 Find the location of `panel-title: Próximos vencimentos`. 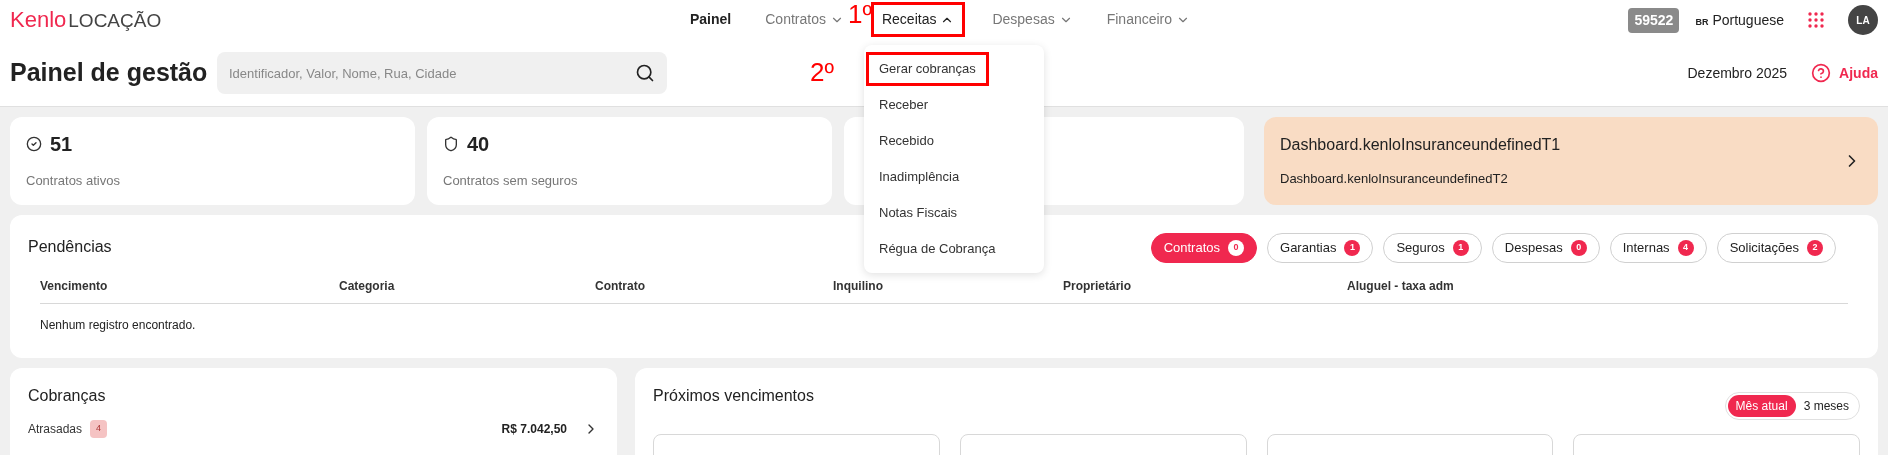

panel-title: Próximos vencimentos is located at coordinates (733, 396).